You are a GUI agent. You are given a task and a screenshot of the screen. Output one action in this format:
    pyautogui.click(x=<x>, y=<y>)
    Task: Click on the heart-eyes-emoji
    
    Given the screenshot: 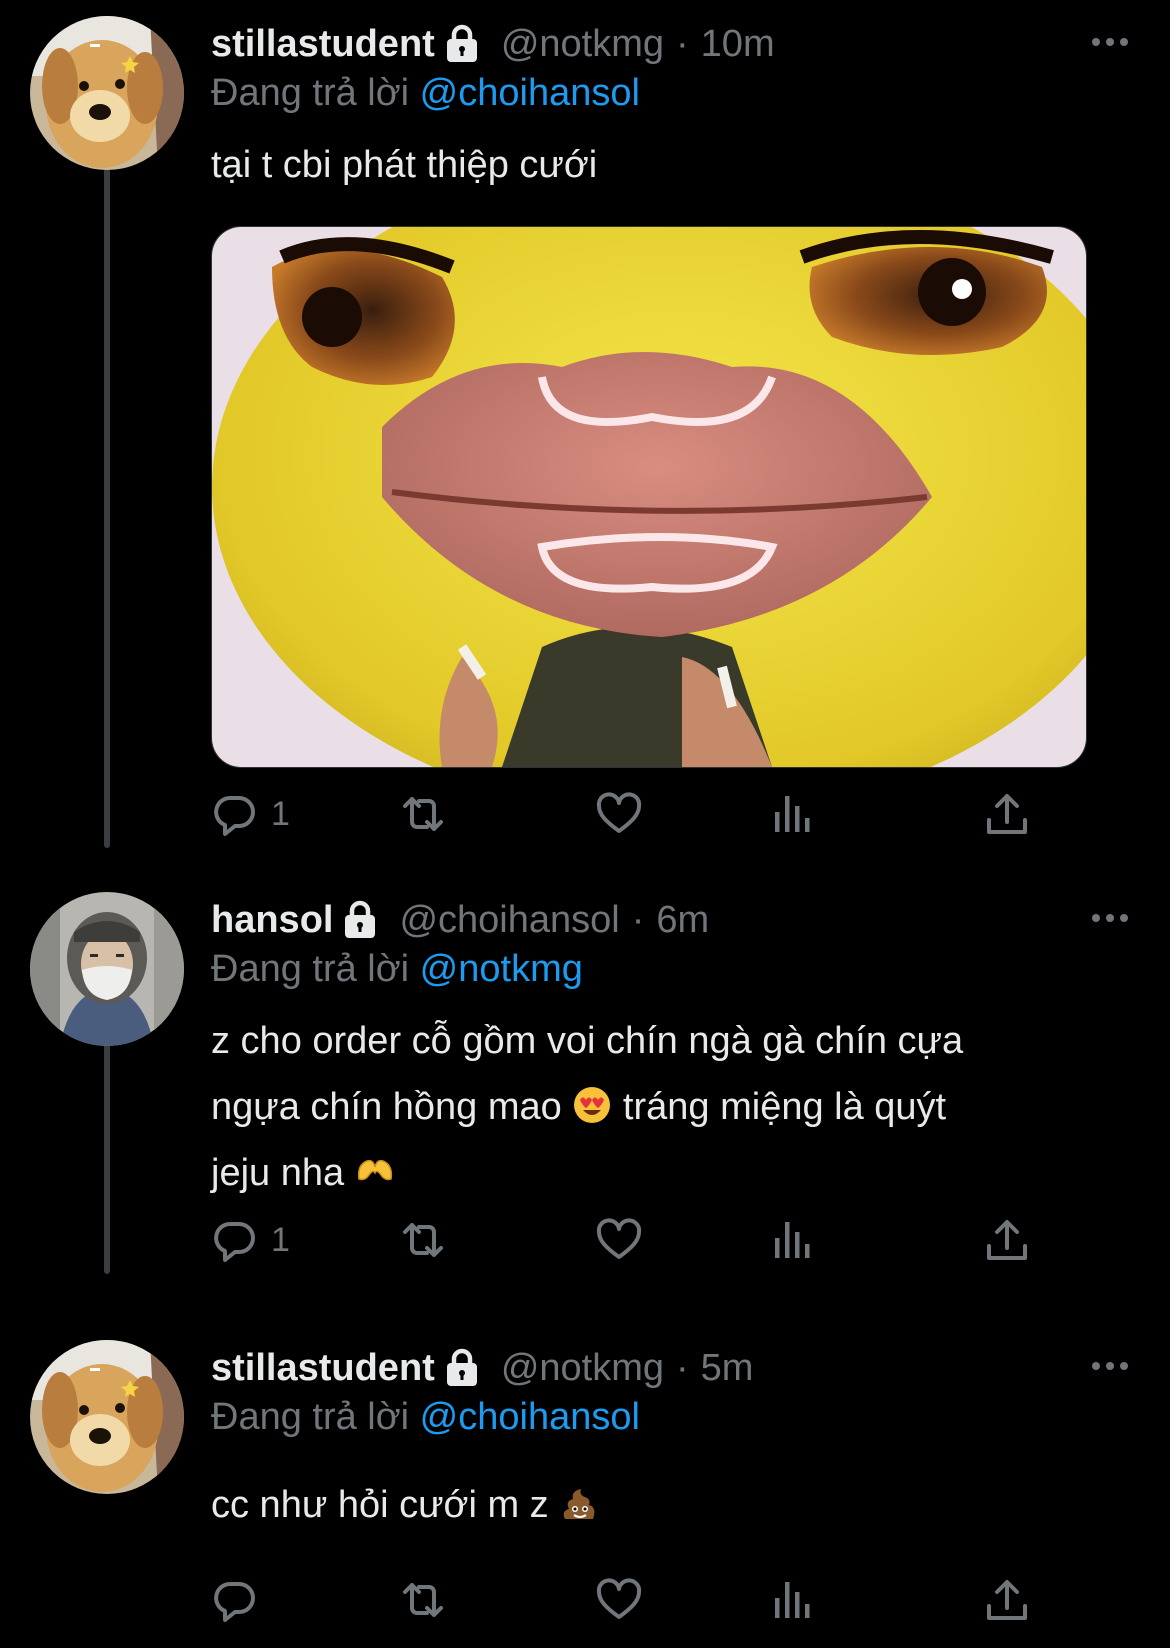 What is the action you would take?
    pyautogui.click(x=592, y=1105)
    